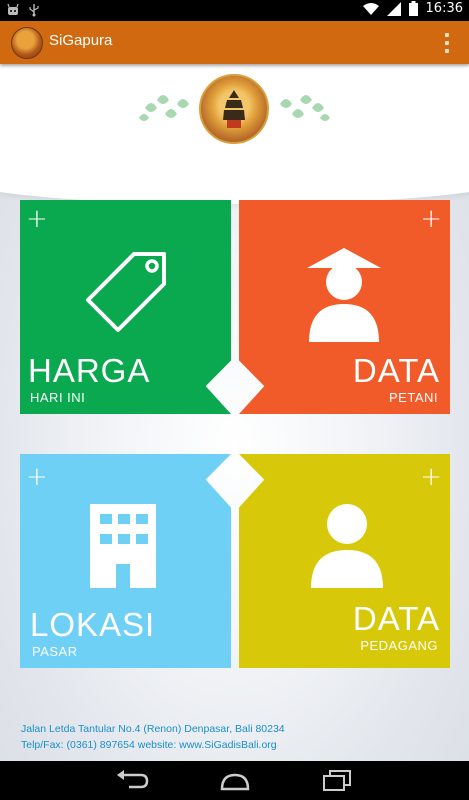  I want to click on app-title: SiGapura, so click(81, 40).